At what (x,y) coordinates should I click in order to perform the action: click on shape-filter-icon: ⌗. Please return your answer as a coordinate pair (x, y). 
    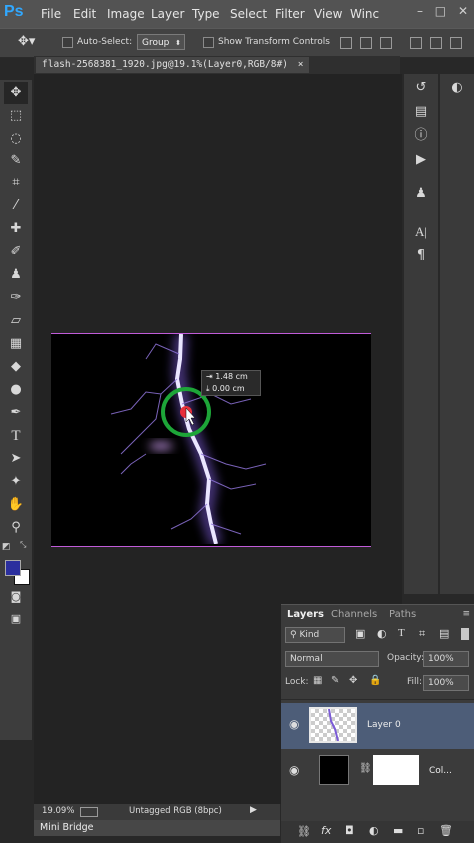
    Looking at the image, I should click on (422, 634).